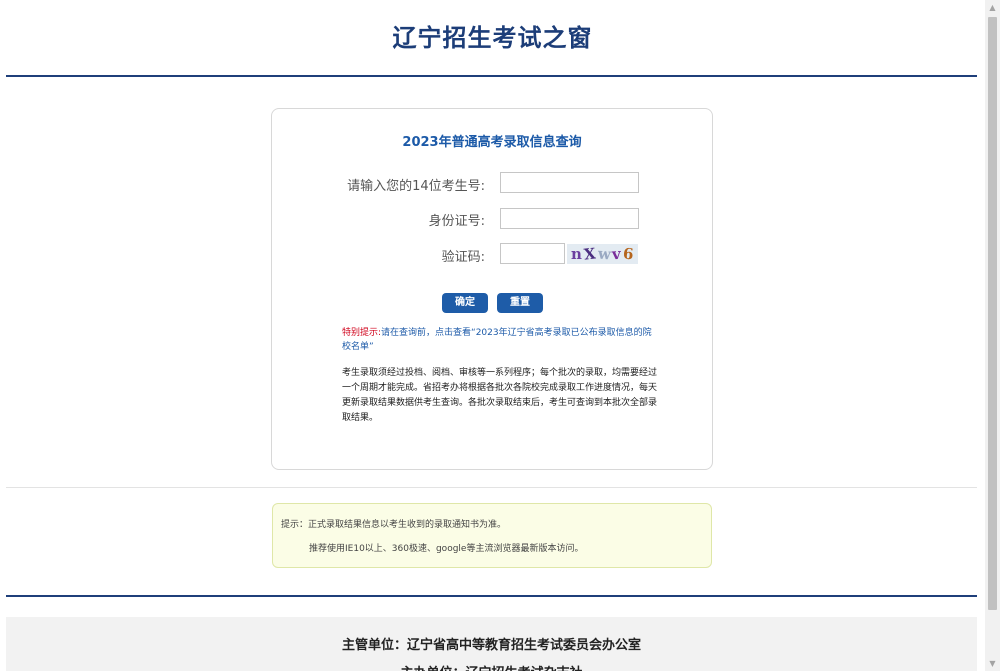 This screenshot has height=671, width=1000. I want to click on footer-supervisor: 主管单位：辽宁省高中等教育招生考试委员会办公室, so click(491, 645).